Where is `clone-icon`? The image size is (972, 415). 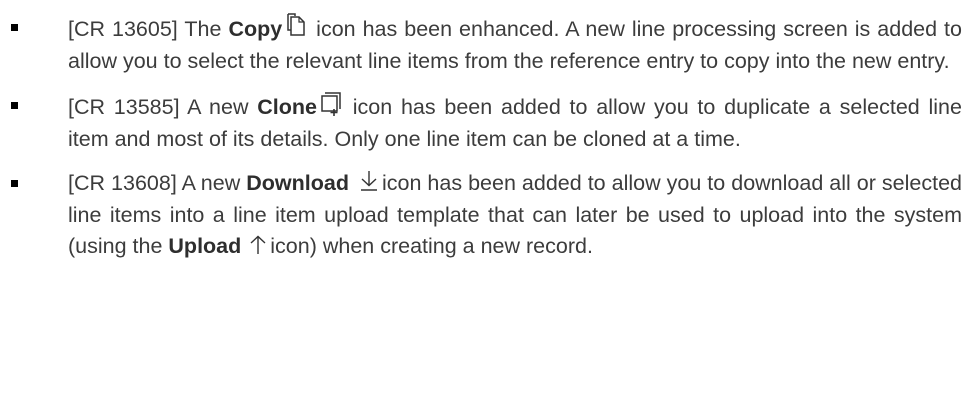
clone-icon is located at coordinates (331, 104).